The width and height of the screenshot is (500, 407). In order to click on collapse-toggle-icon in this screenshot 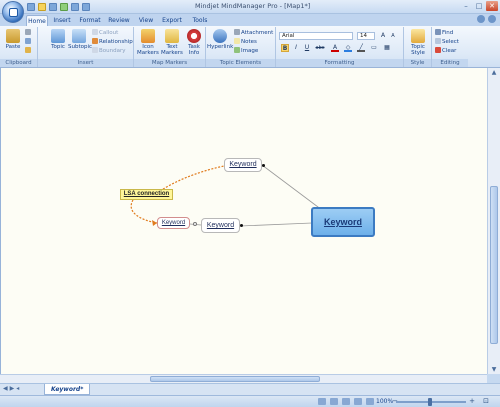, I will do `click(195, 224)`.